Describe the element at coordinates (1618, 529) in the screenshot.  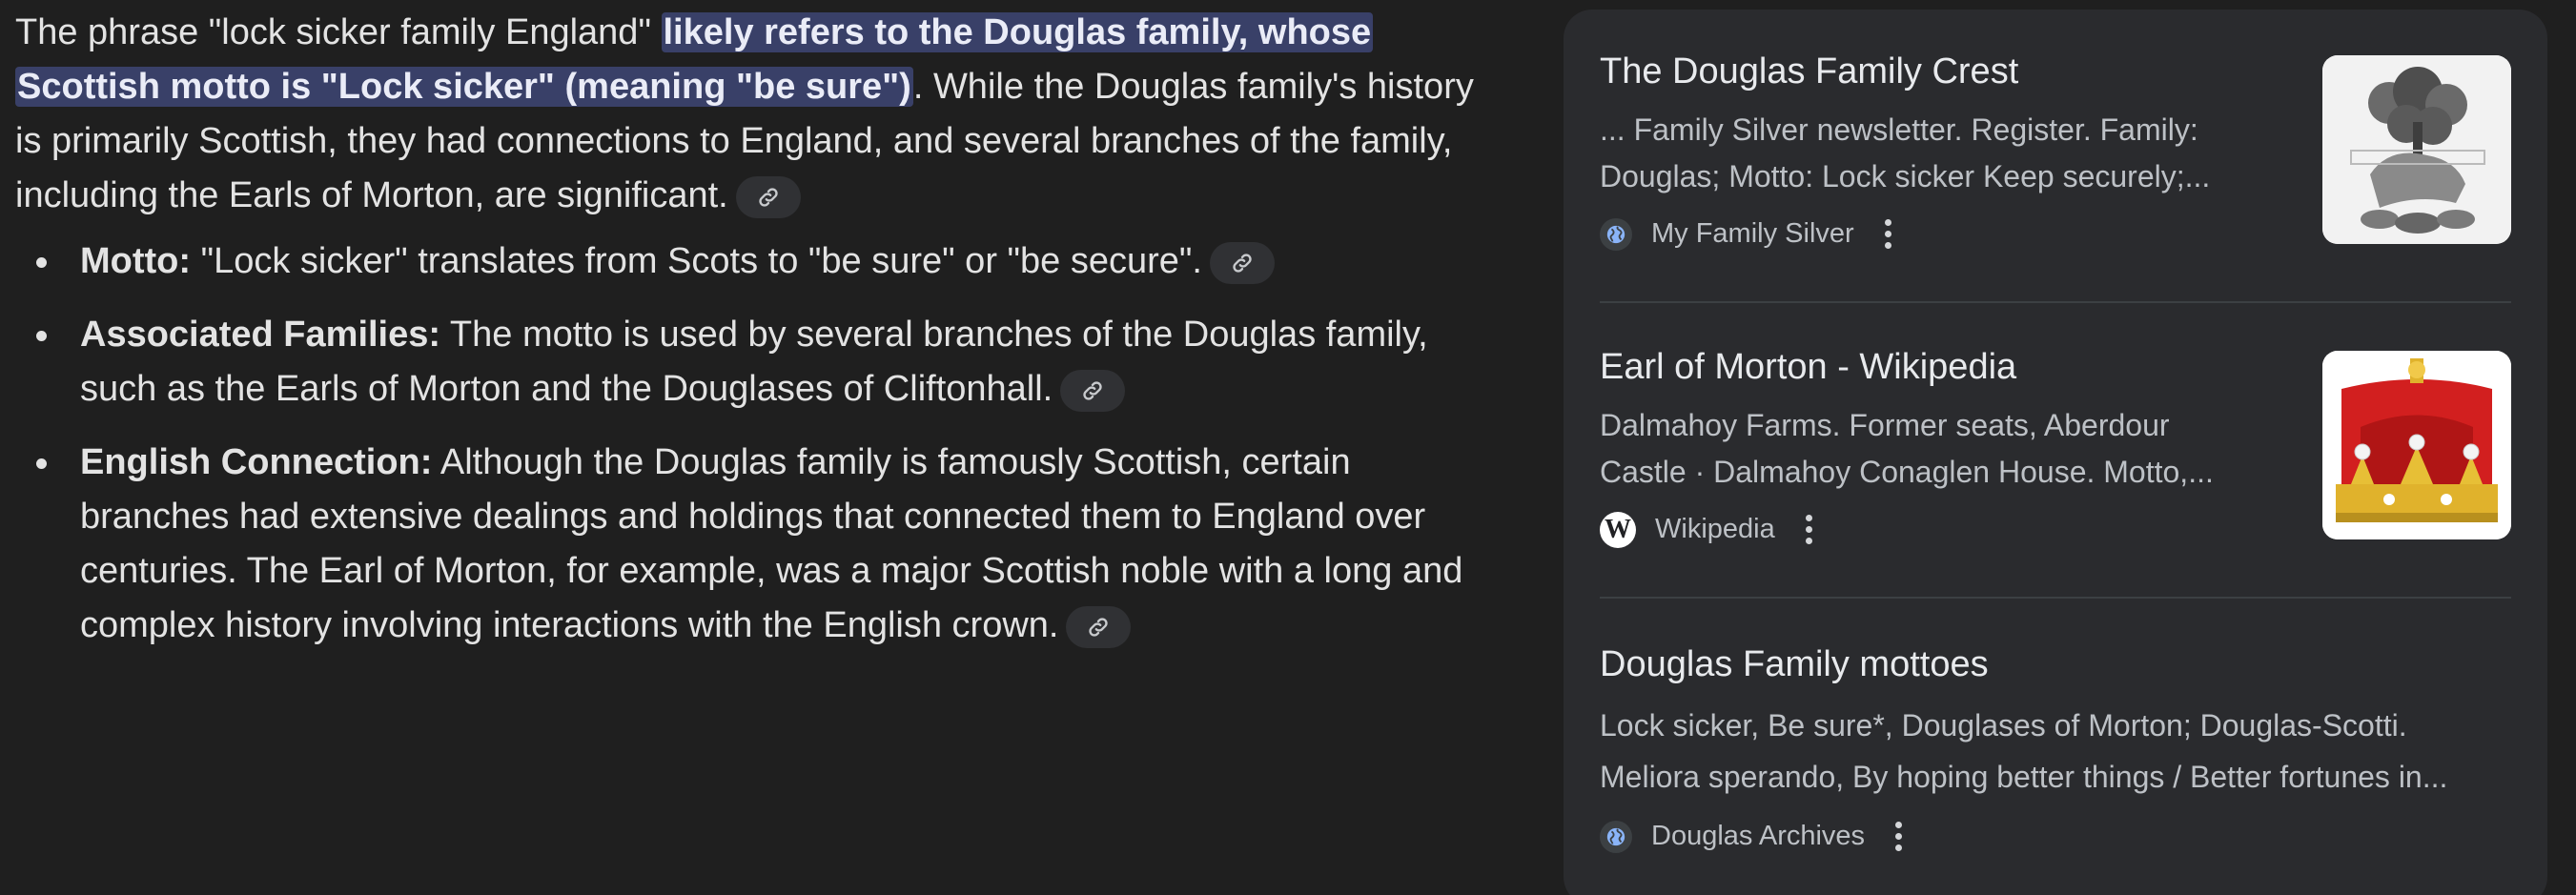
I see `wikipedia-icon: W` at that location.